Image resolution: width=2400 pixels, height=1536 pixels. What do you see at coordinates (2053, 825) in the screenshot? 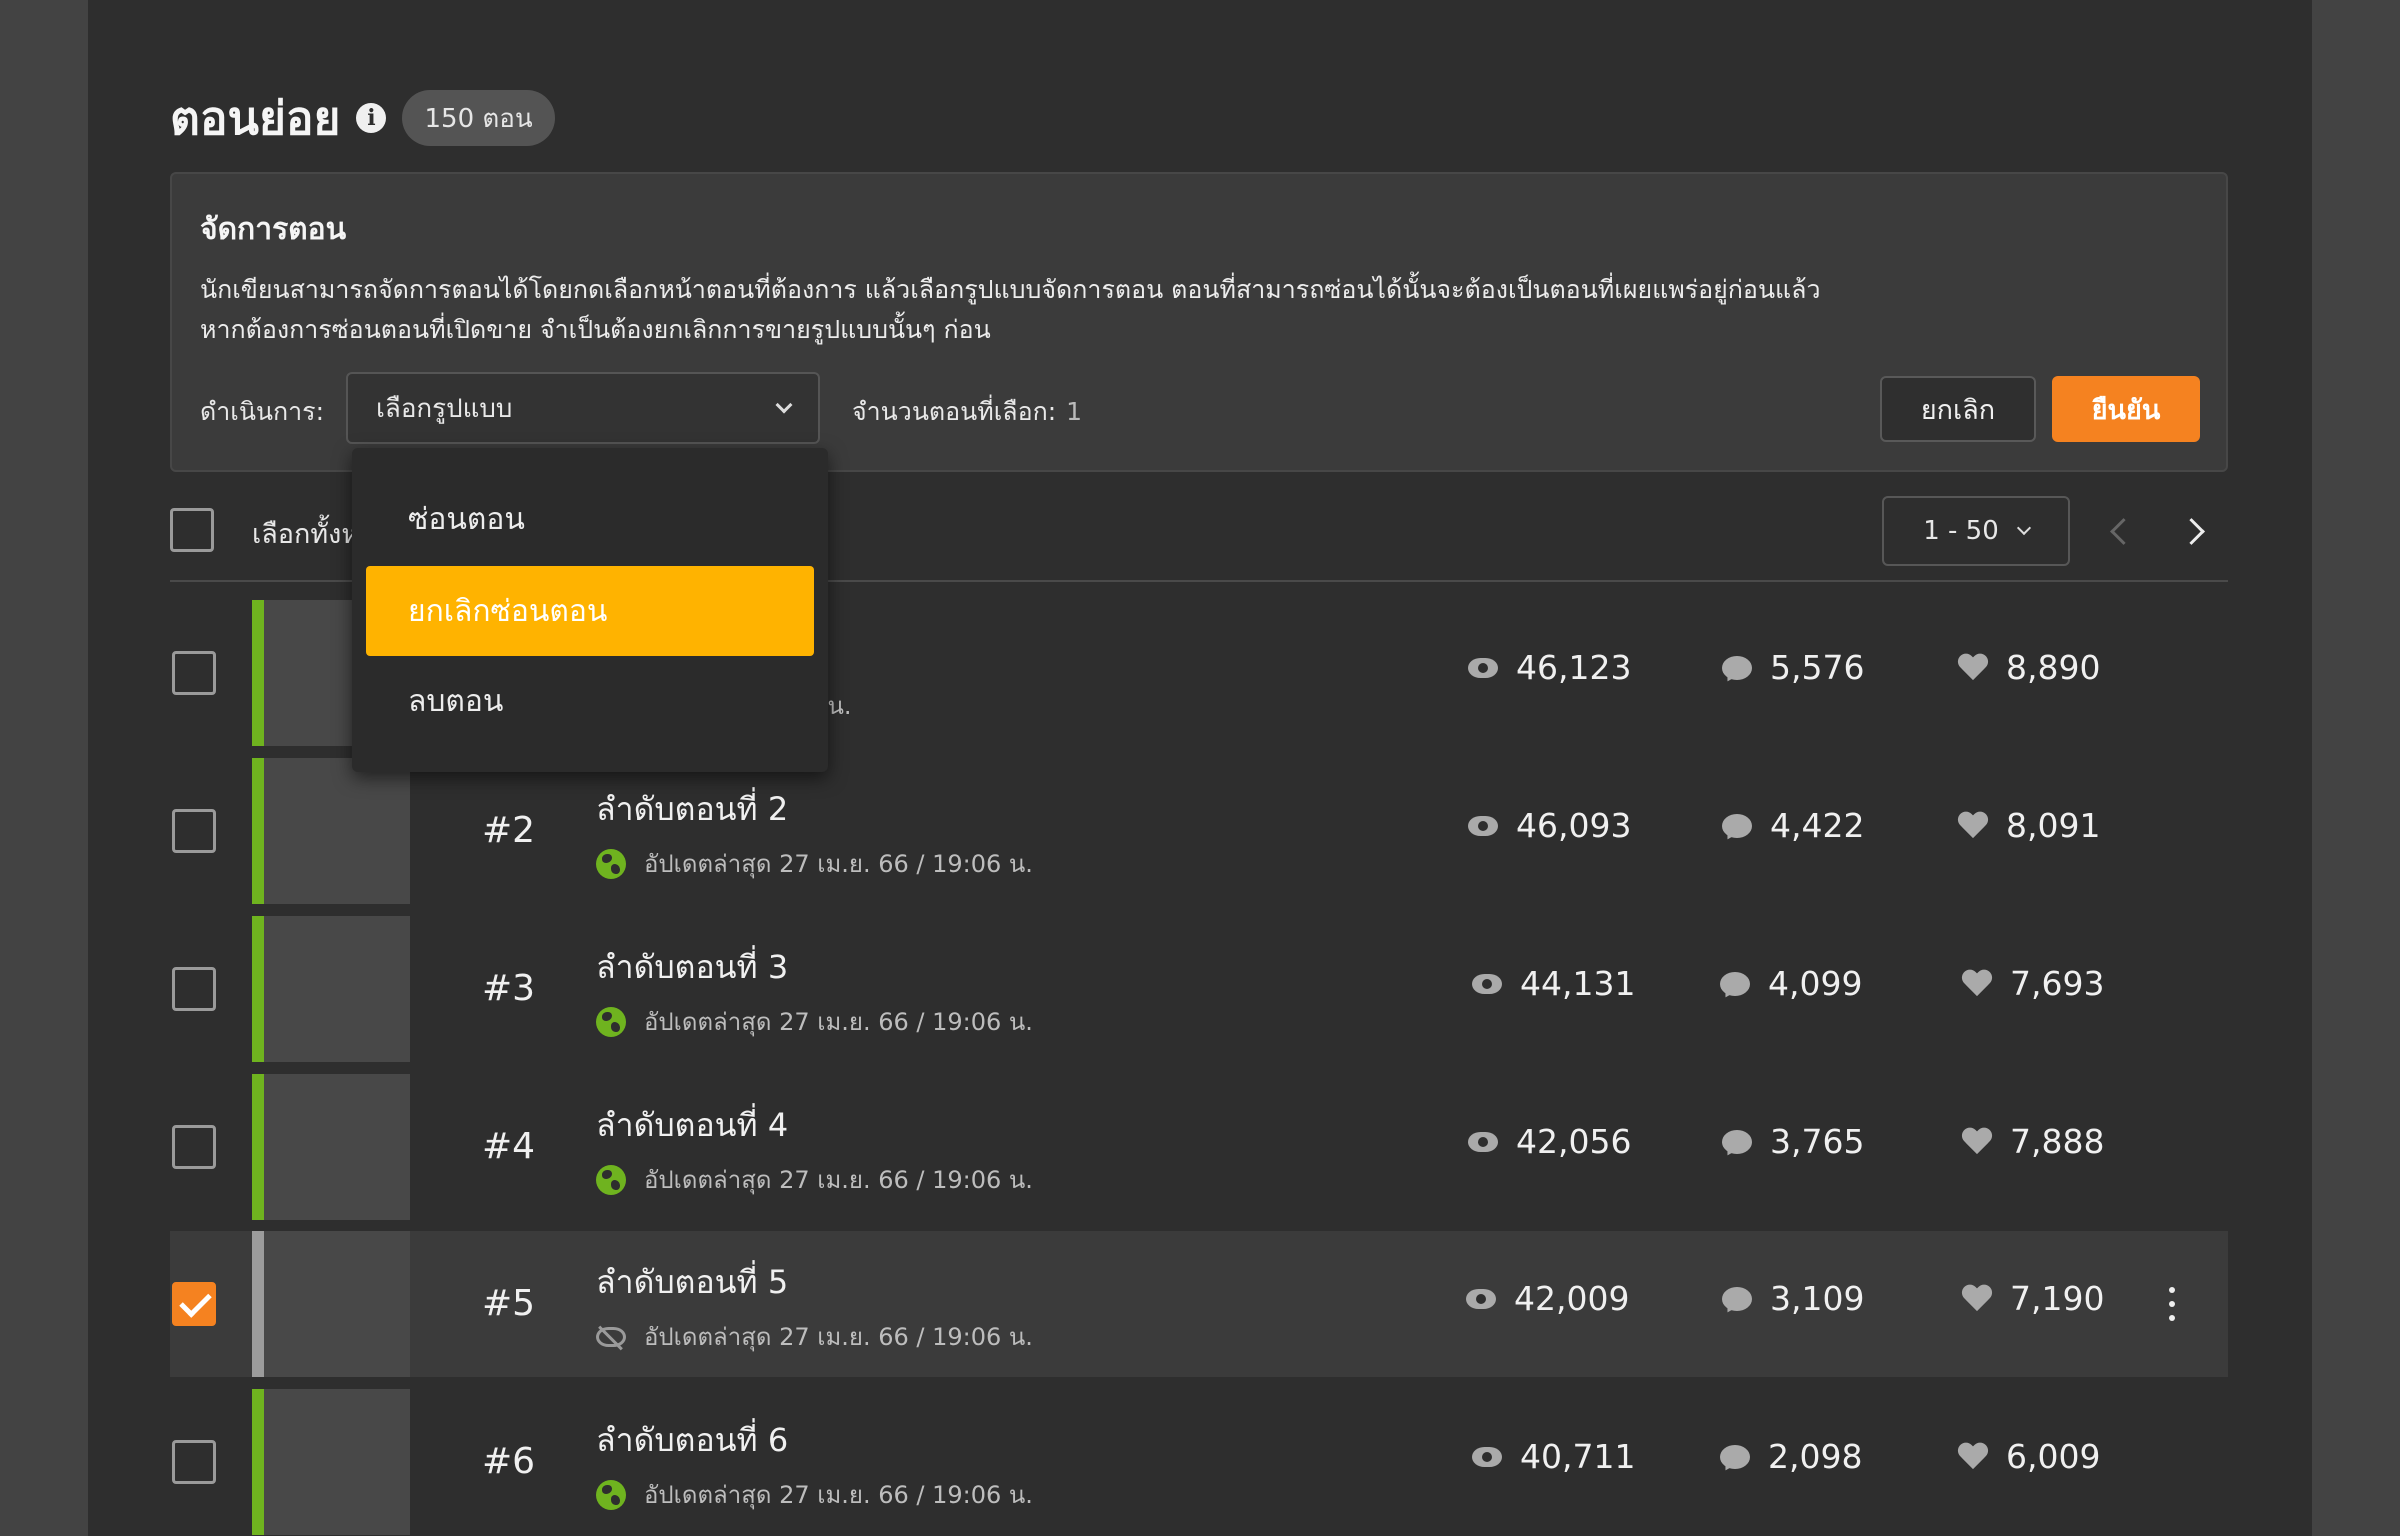
I see `likes-count: 8,091` at bounding box center [2053, 825].